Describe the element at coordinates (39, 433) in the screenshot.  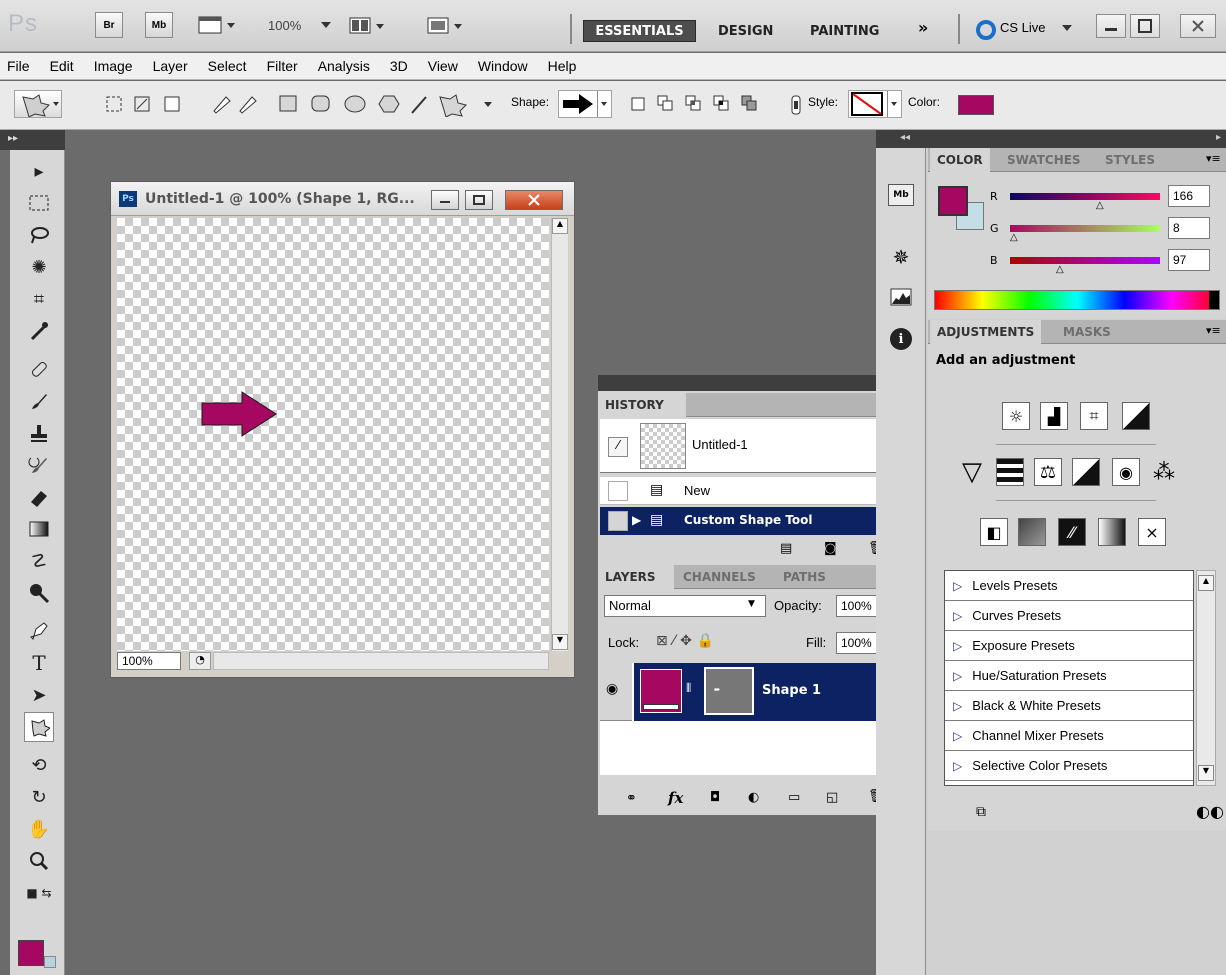
I see `clone-stamp-tool-icon` at that location.